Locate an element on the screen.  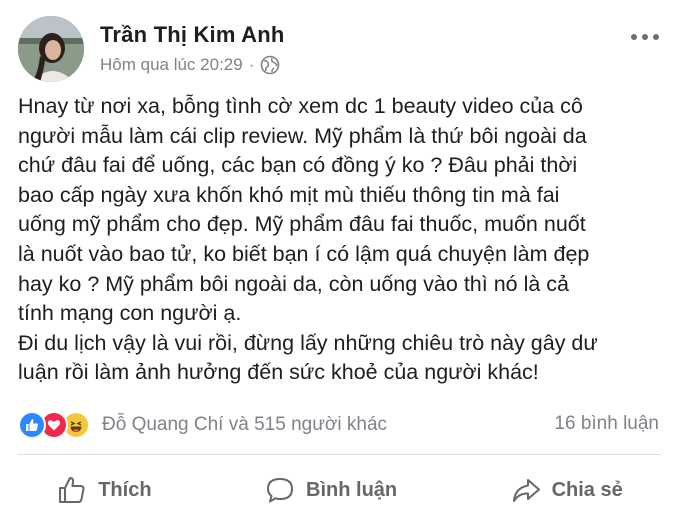
comment-count: 16 bình luận is located at coordinates (606, 424).